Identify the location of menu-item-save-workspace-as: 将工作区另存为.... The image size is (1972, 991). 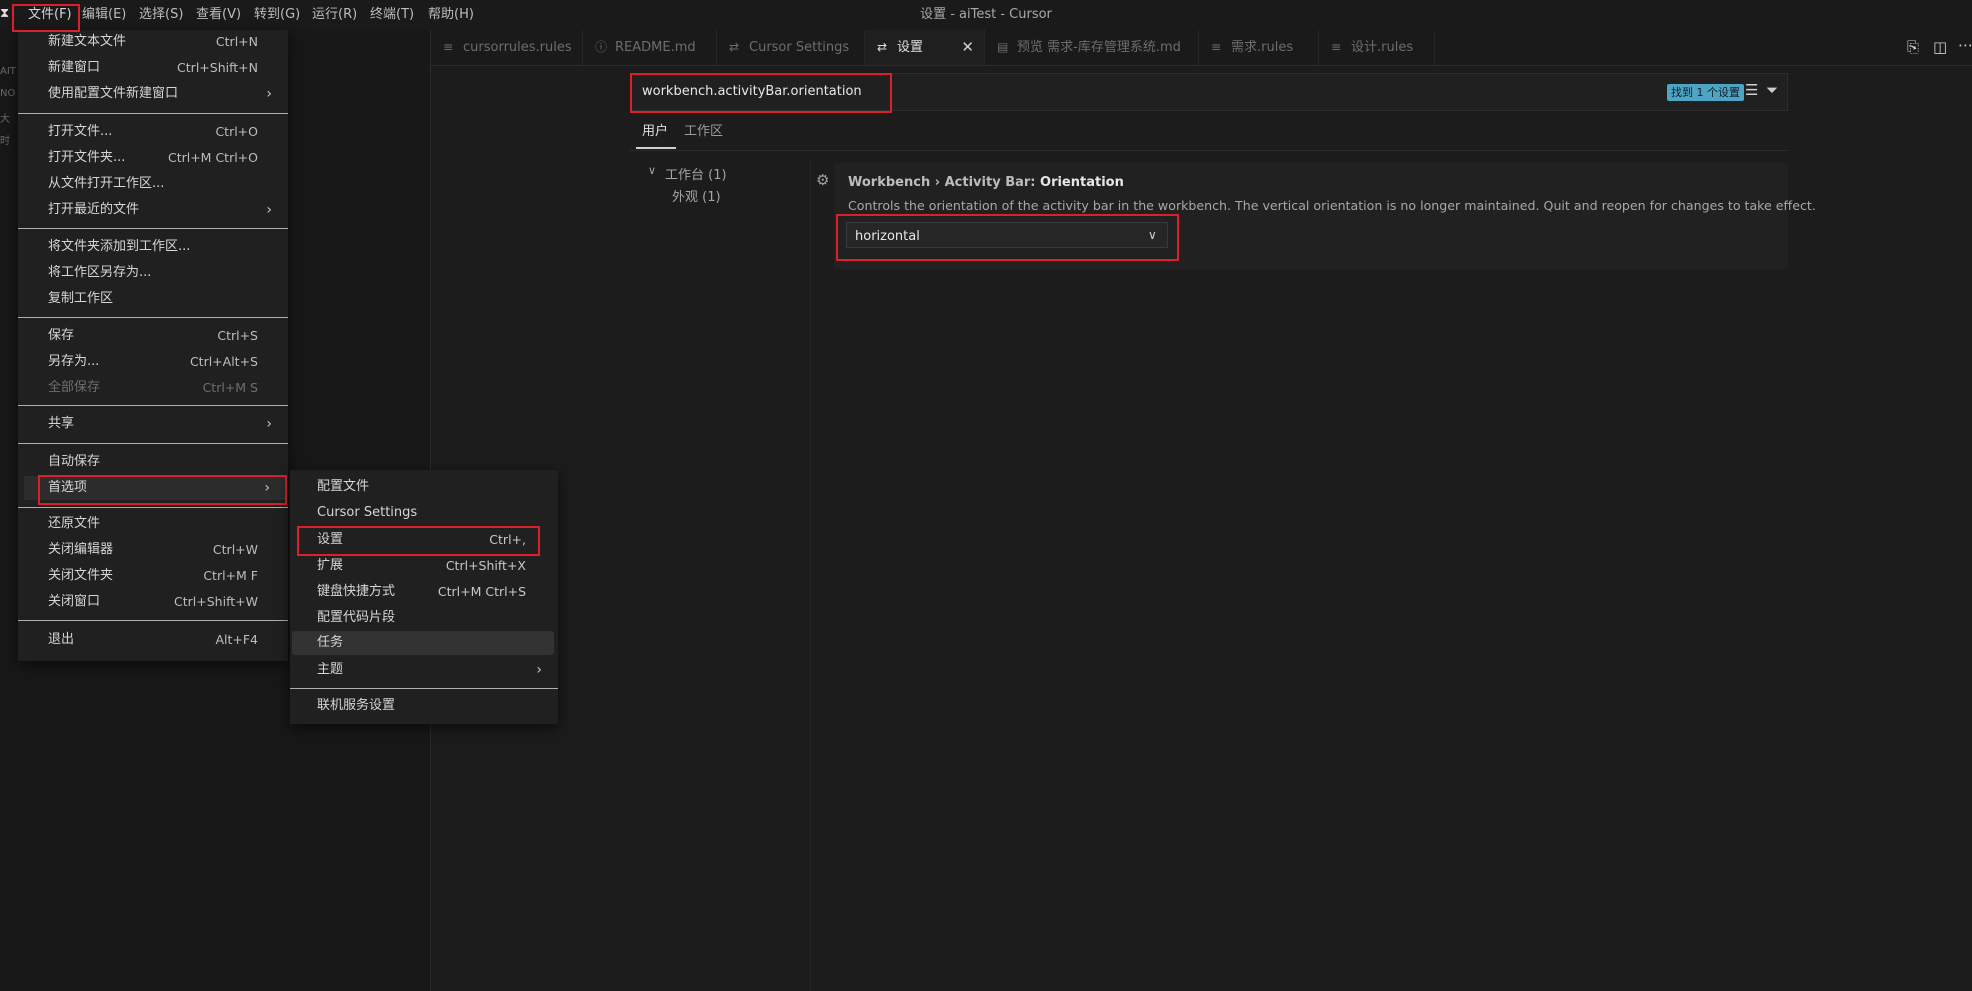
(153, 273).